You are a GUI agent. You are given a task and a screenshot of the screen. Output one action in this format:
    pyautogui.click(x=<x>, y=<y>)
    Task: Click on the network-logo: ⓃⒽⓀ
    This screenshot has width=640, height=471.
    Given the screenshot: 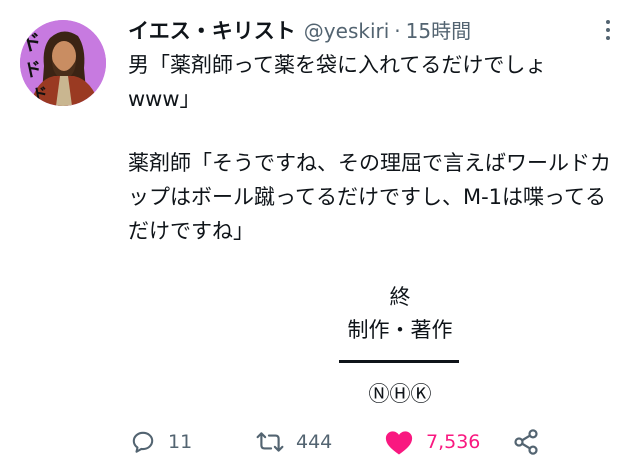 What is the action you would take?
    pyautogui.click(x=400, y=394)
    